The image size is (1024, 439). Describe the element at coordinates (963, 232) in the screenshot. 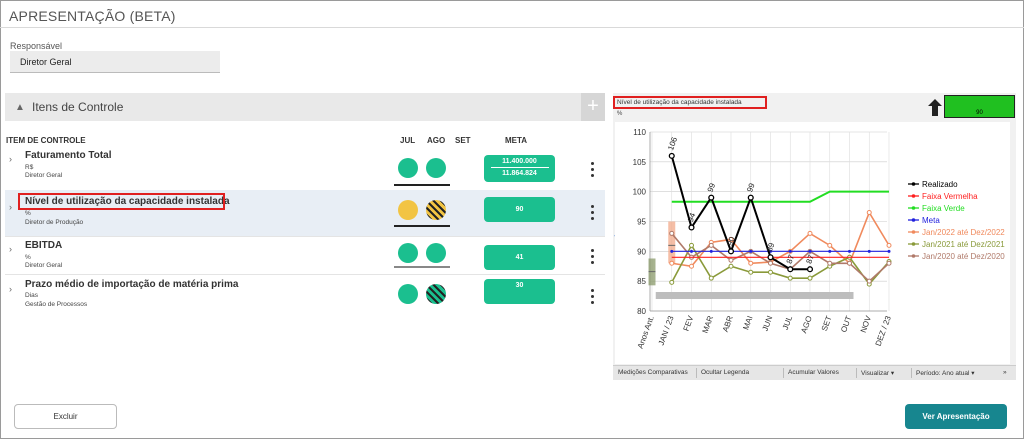

I see `legend-label: Jan/2022 até Dez/2022` at that location.